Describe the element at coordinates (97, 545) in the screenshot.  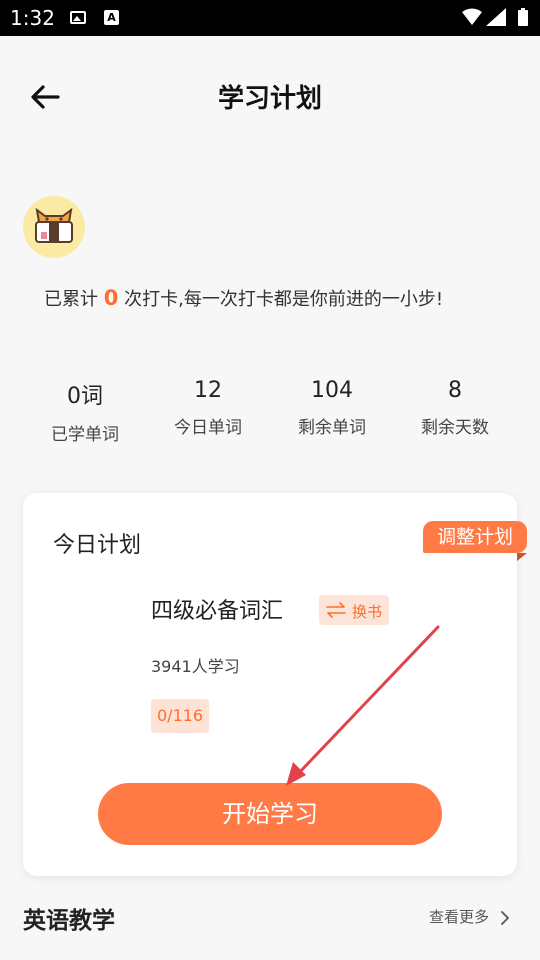
I see `card-title: 今日计划` at that location.